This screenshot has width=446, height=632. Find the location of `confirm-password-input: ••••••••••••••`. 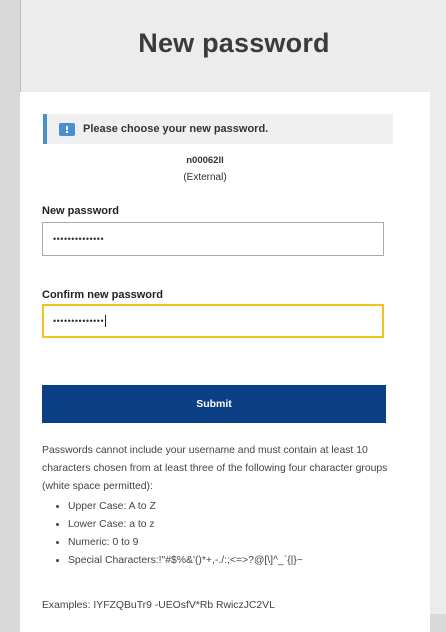

confirm-password-input: •••••••••••••• is located at coordinates (213, 321).